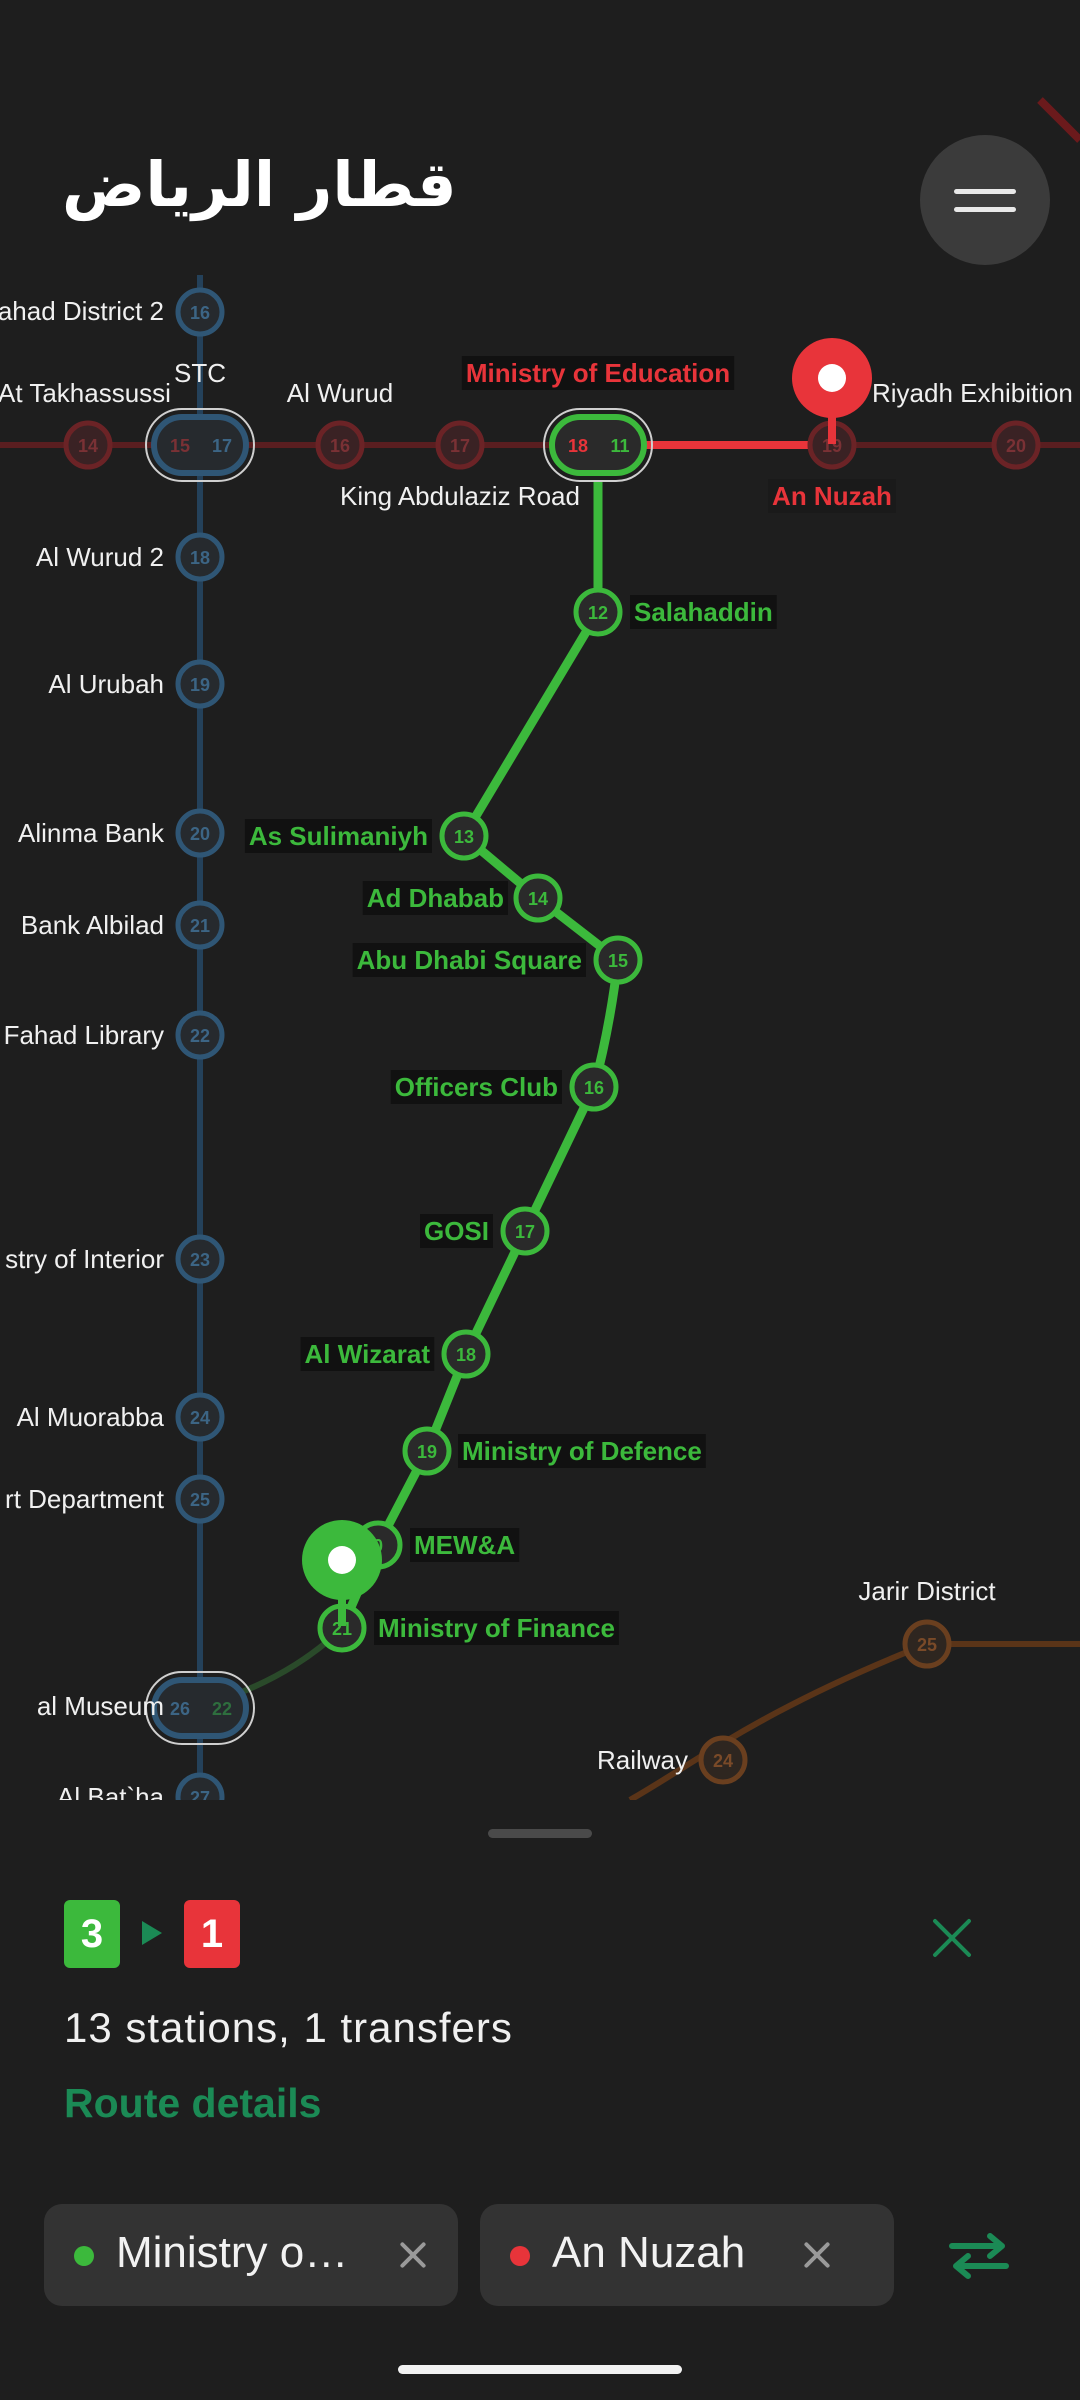 The height and width of the screenshot is (2400, 1080). I want to click on green-station: 13, so click(464, 836).